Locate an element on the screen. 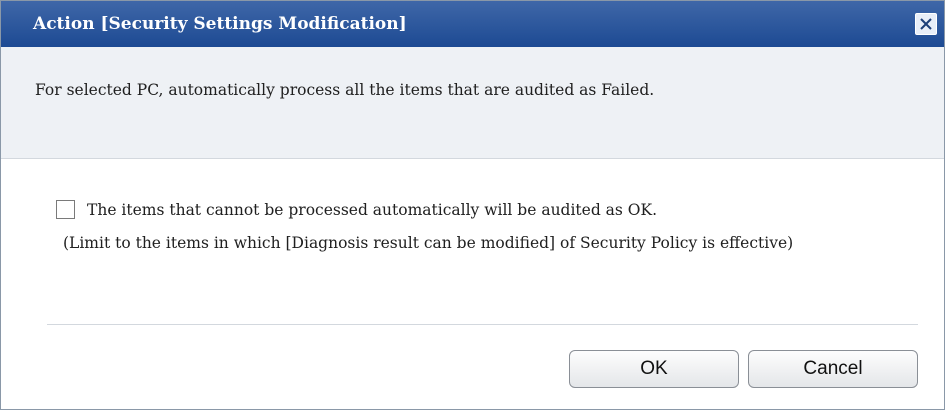 This screenshot has width=945, height=410. close-icon is located at coordinates (926, 24).